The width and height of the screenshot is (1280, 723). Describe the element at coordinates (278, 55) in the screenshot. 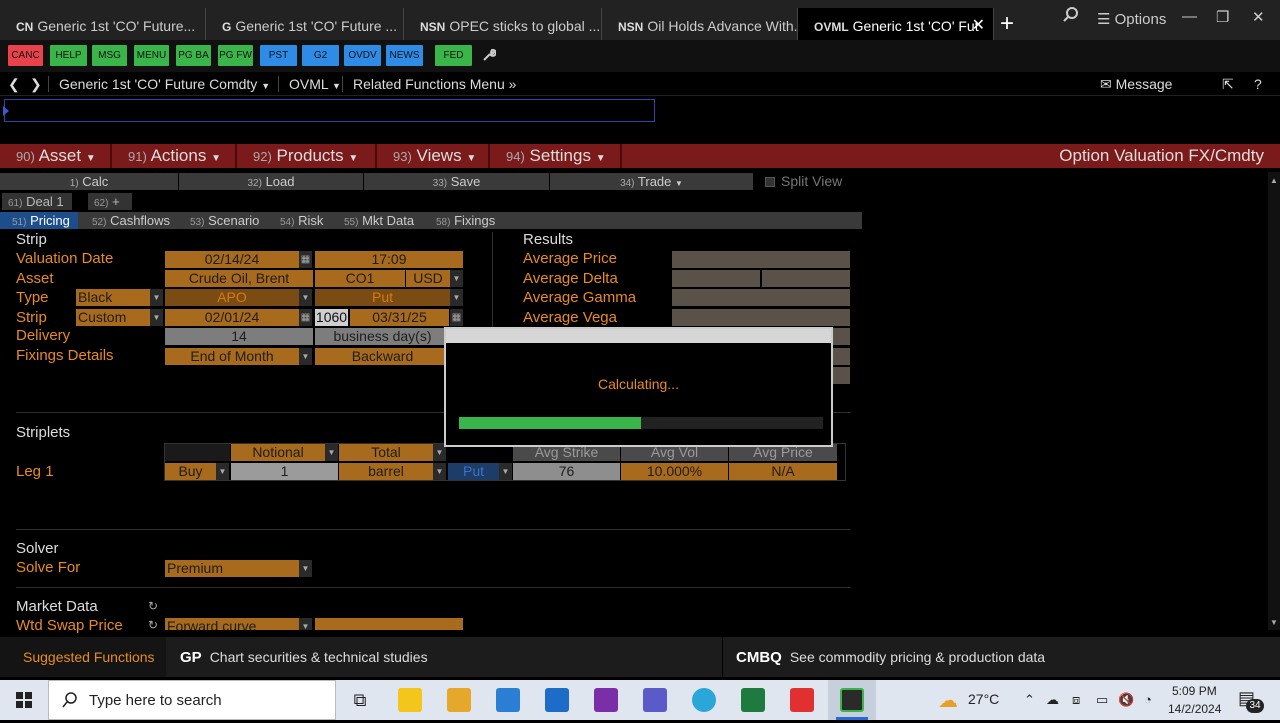

I see `pst-button: PST` at that location.